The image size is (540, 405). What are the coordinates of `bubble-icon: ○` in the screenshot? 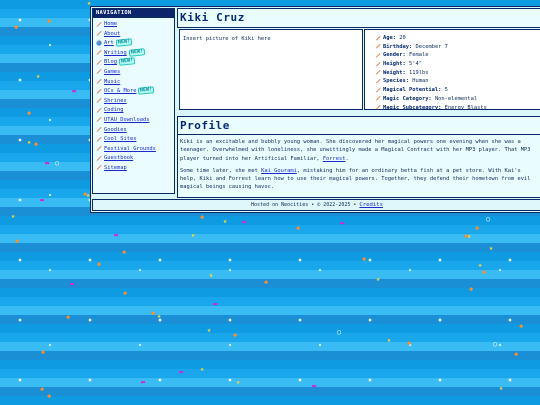 It's located at (495, 344).